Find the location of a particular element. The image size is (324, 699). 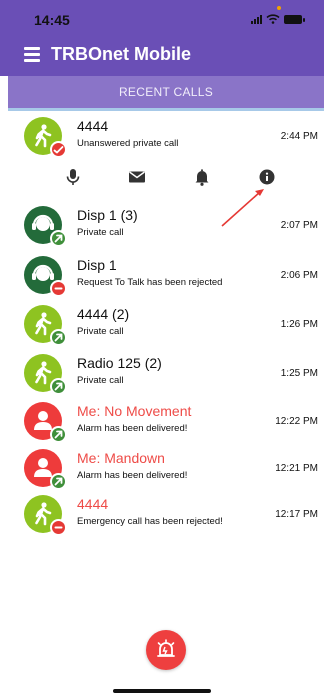

hamburger-menu-icon is located at coordinates (32, 54).